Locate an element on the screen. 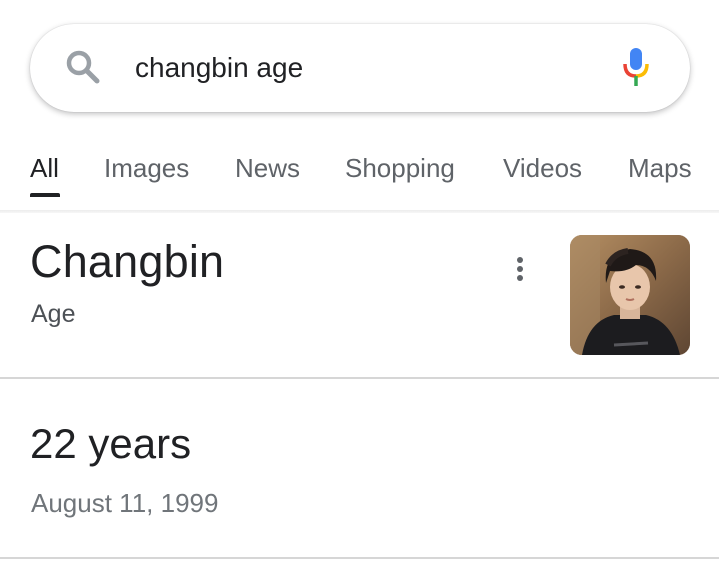 The width and height of the screenshot is (719, 585). more-vert-icon is located at coordinates (520, 269).